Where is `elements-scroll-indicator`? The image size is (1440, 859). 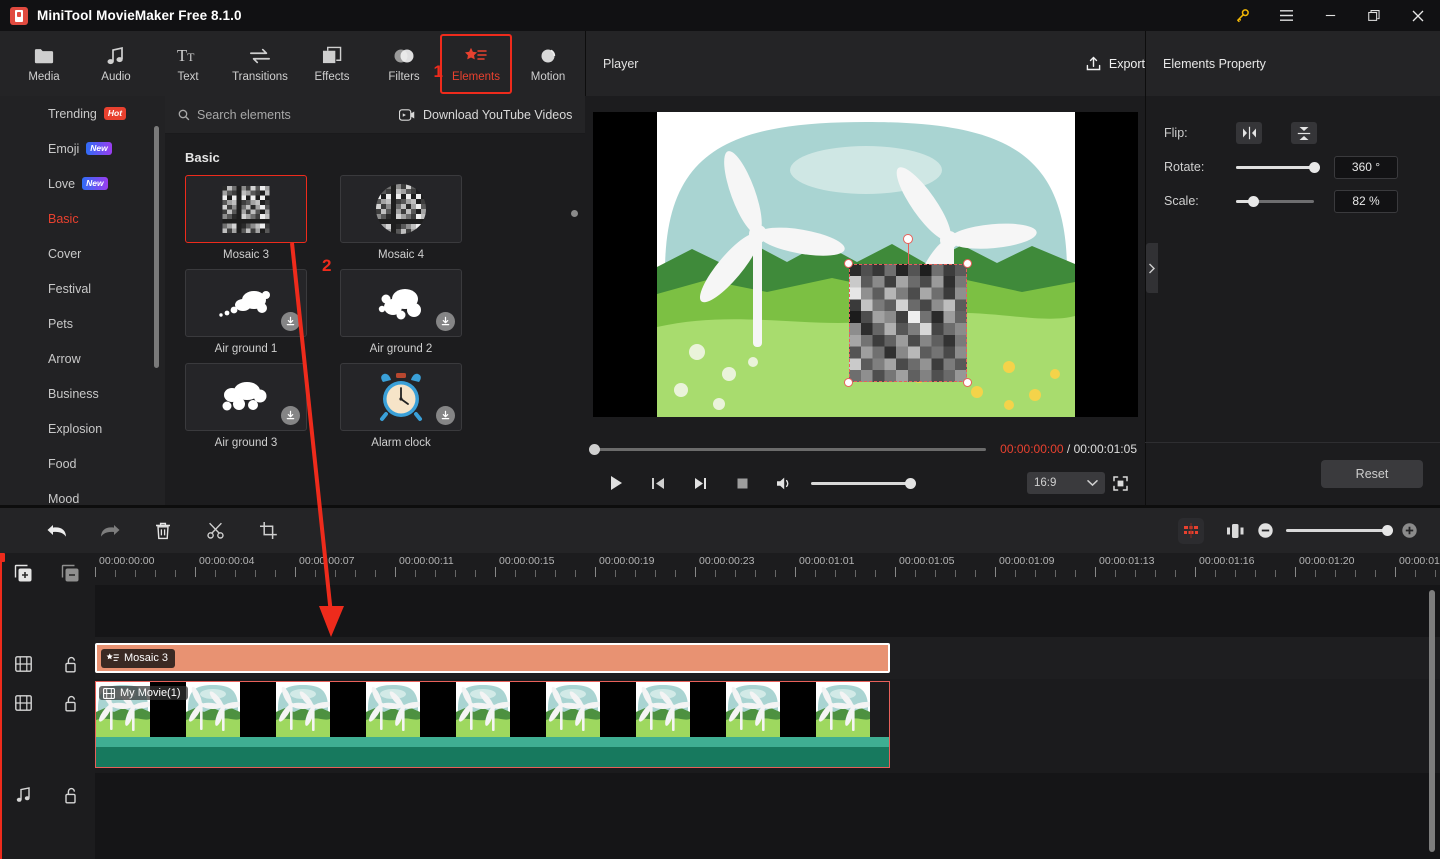 elements-scroll-indicator is located at coordinates (574, 213).